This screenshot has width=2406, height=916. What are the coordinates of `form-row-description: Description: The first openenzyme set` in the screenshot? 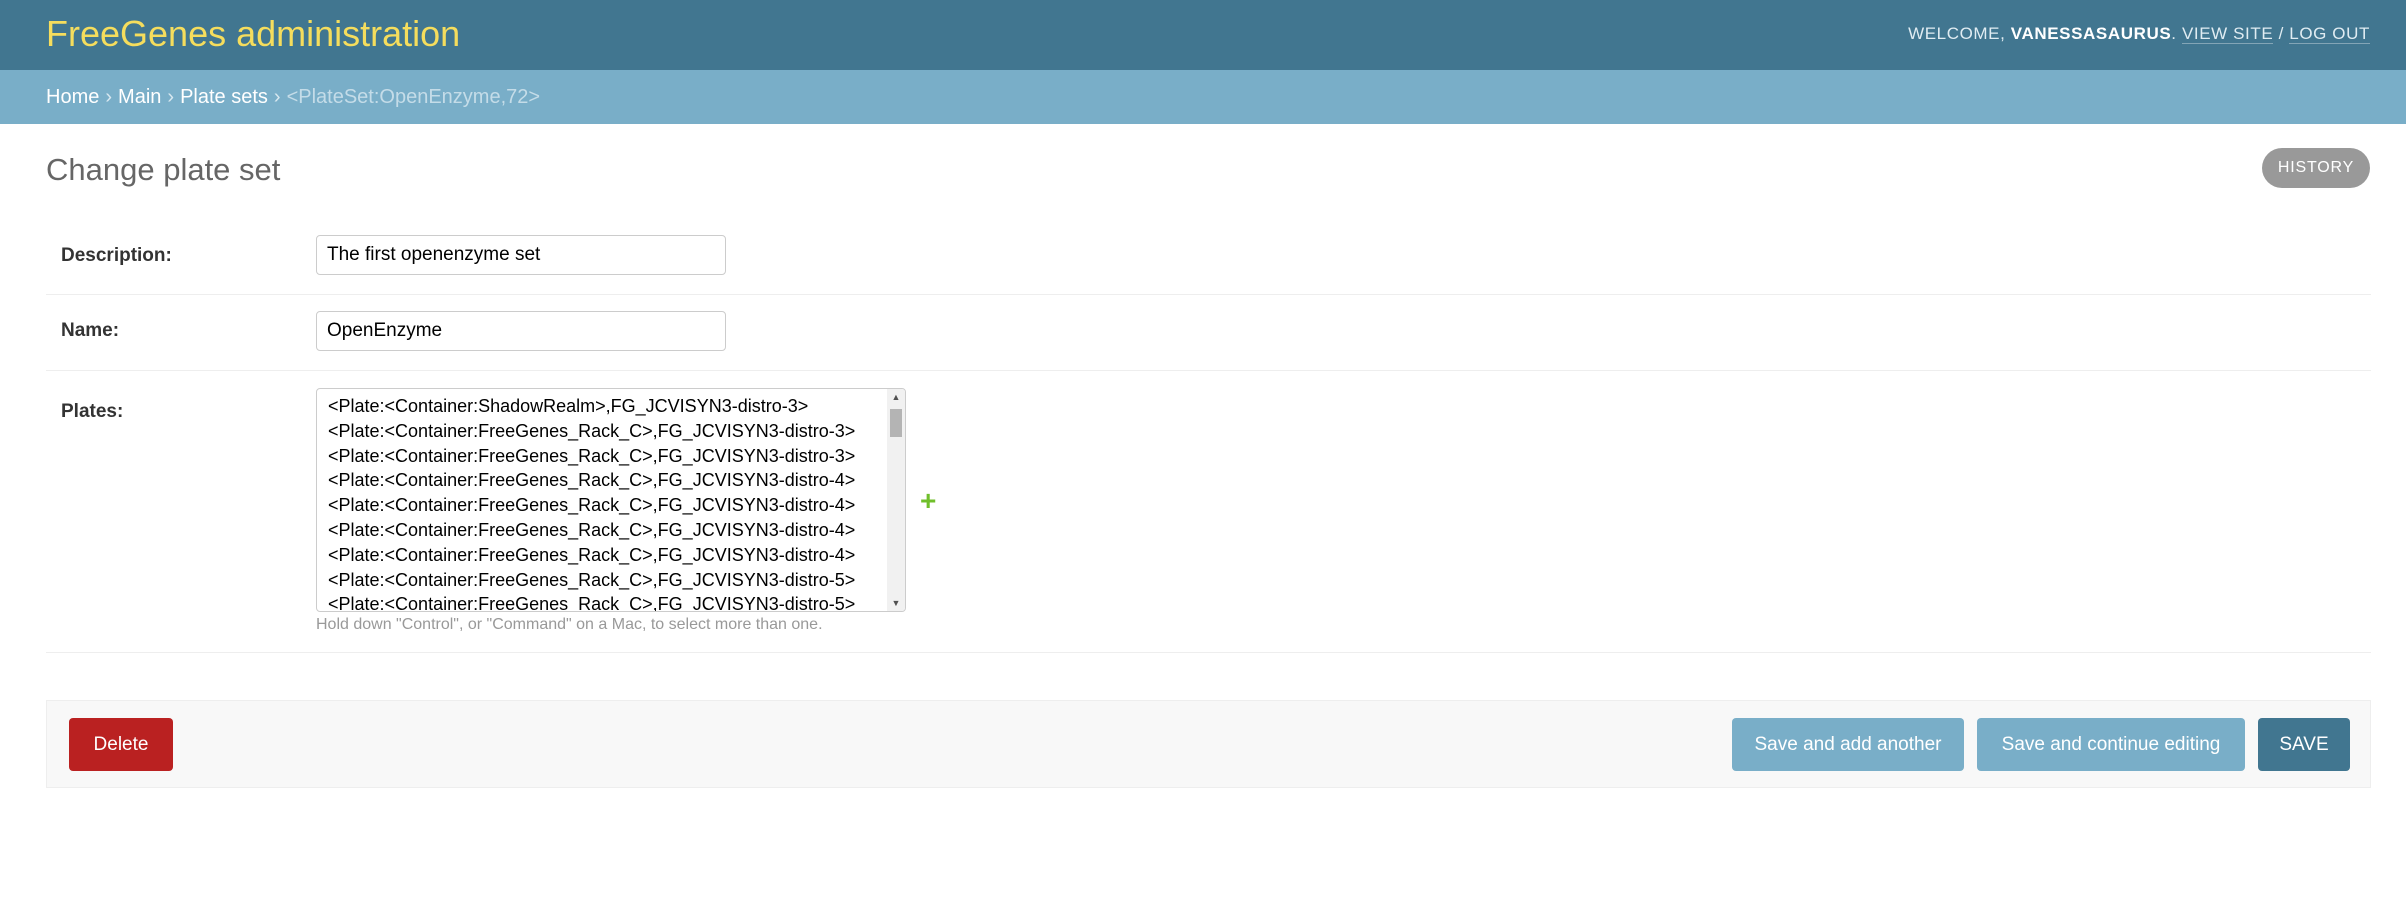 It's located at (1208, 257).